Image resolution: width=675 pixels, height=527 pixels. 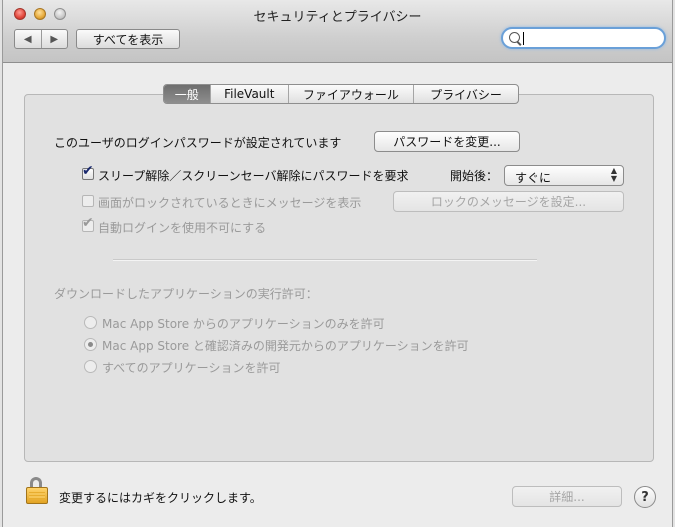 I want to click on tab-bar: 一般 FileVault ファイアウォール プライバシー, so click(x=341, y=94).